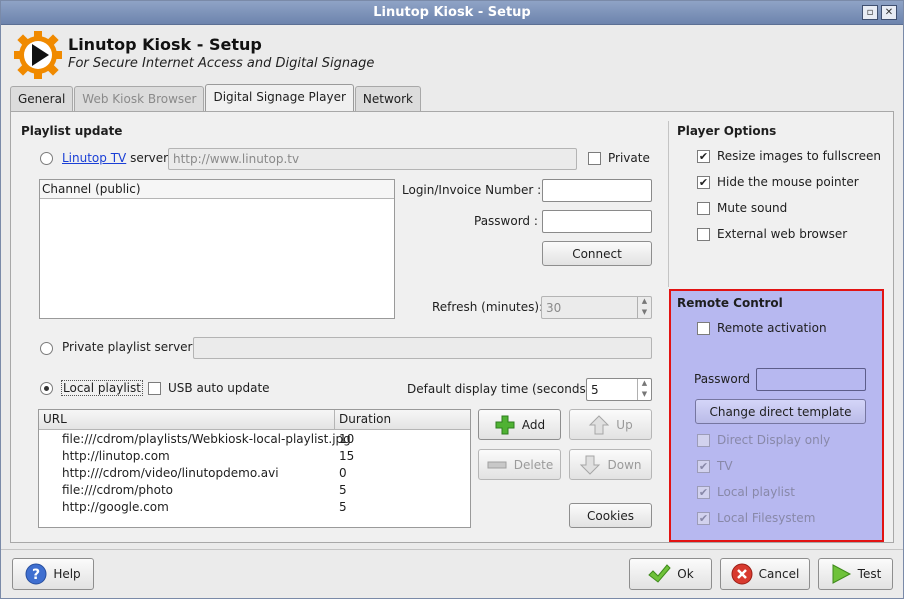  Describe the element at coordinates (217, 189) in the screenshot. I see `channel-list-header: Channel (public)` at that location.